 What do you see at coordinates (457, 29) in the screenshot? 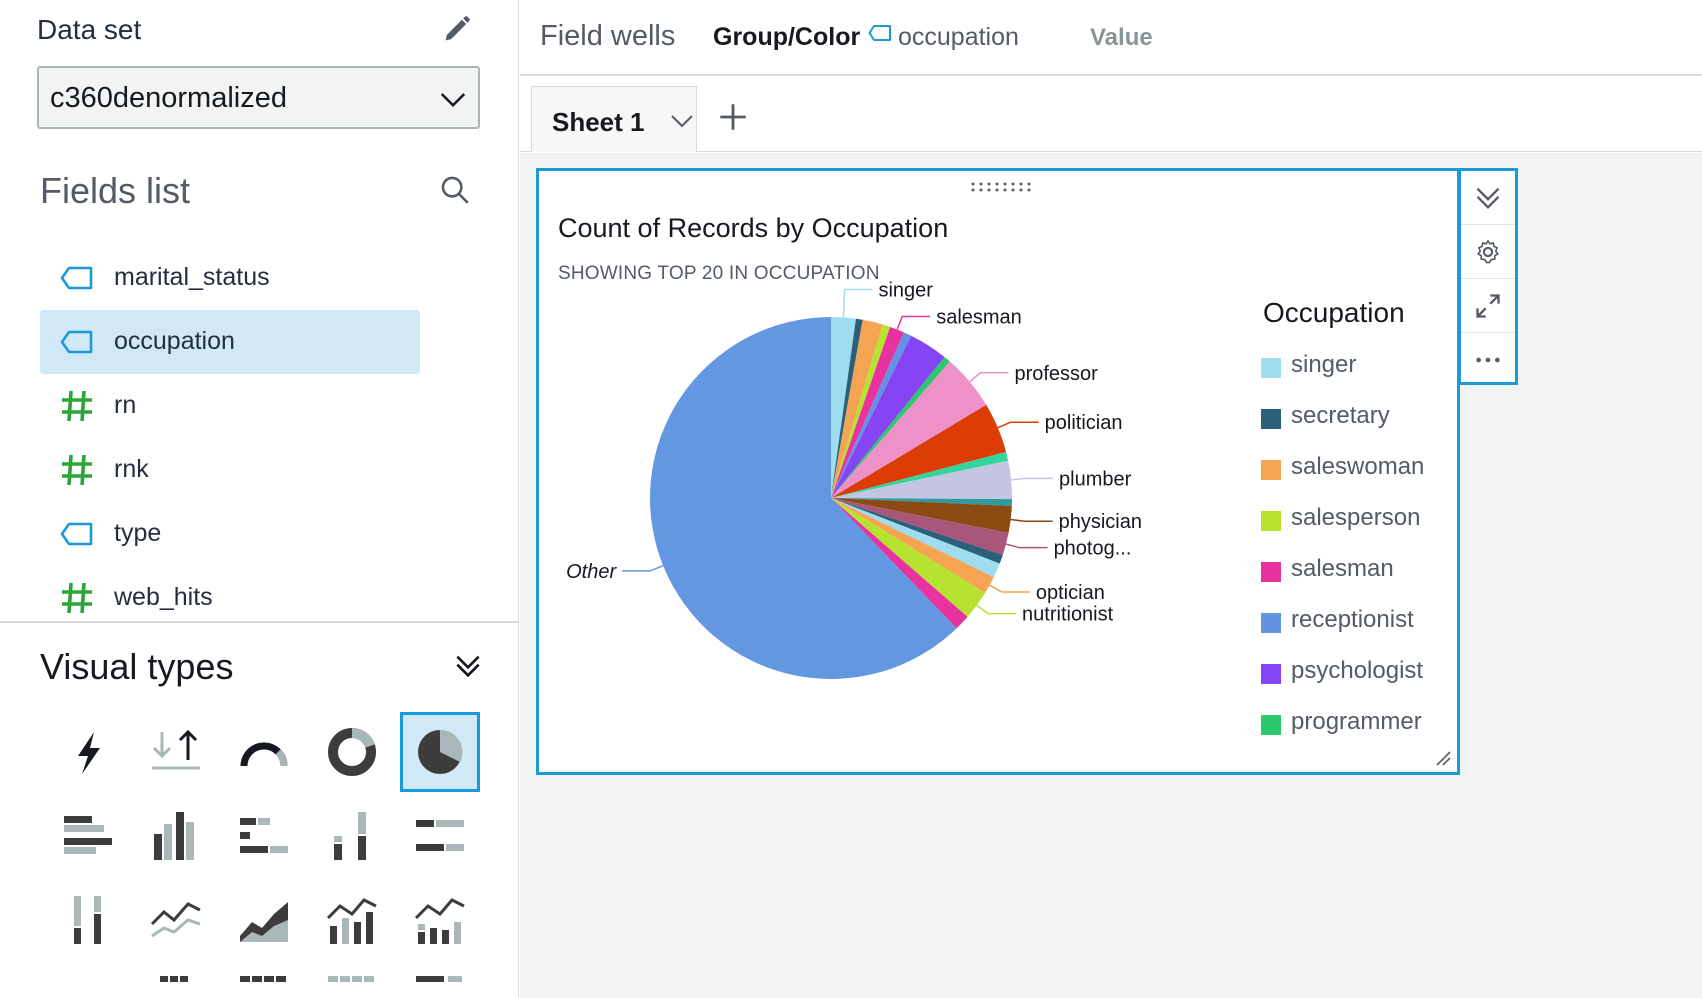
I see `edit-pencil-icon` at bounding box center [457, 29].